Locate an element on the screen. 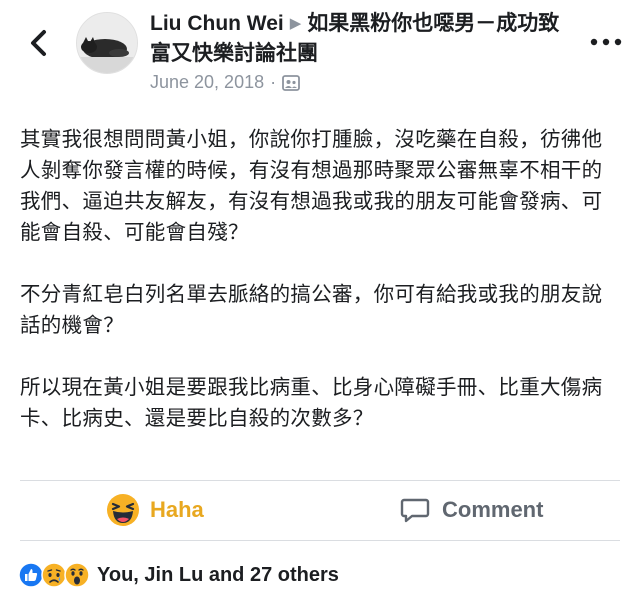 The height and width of the screenshot is (590, 640). avatar is located at coordinates (107, 43).